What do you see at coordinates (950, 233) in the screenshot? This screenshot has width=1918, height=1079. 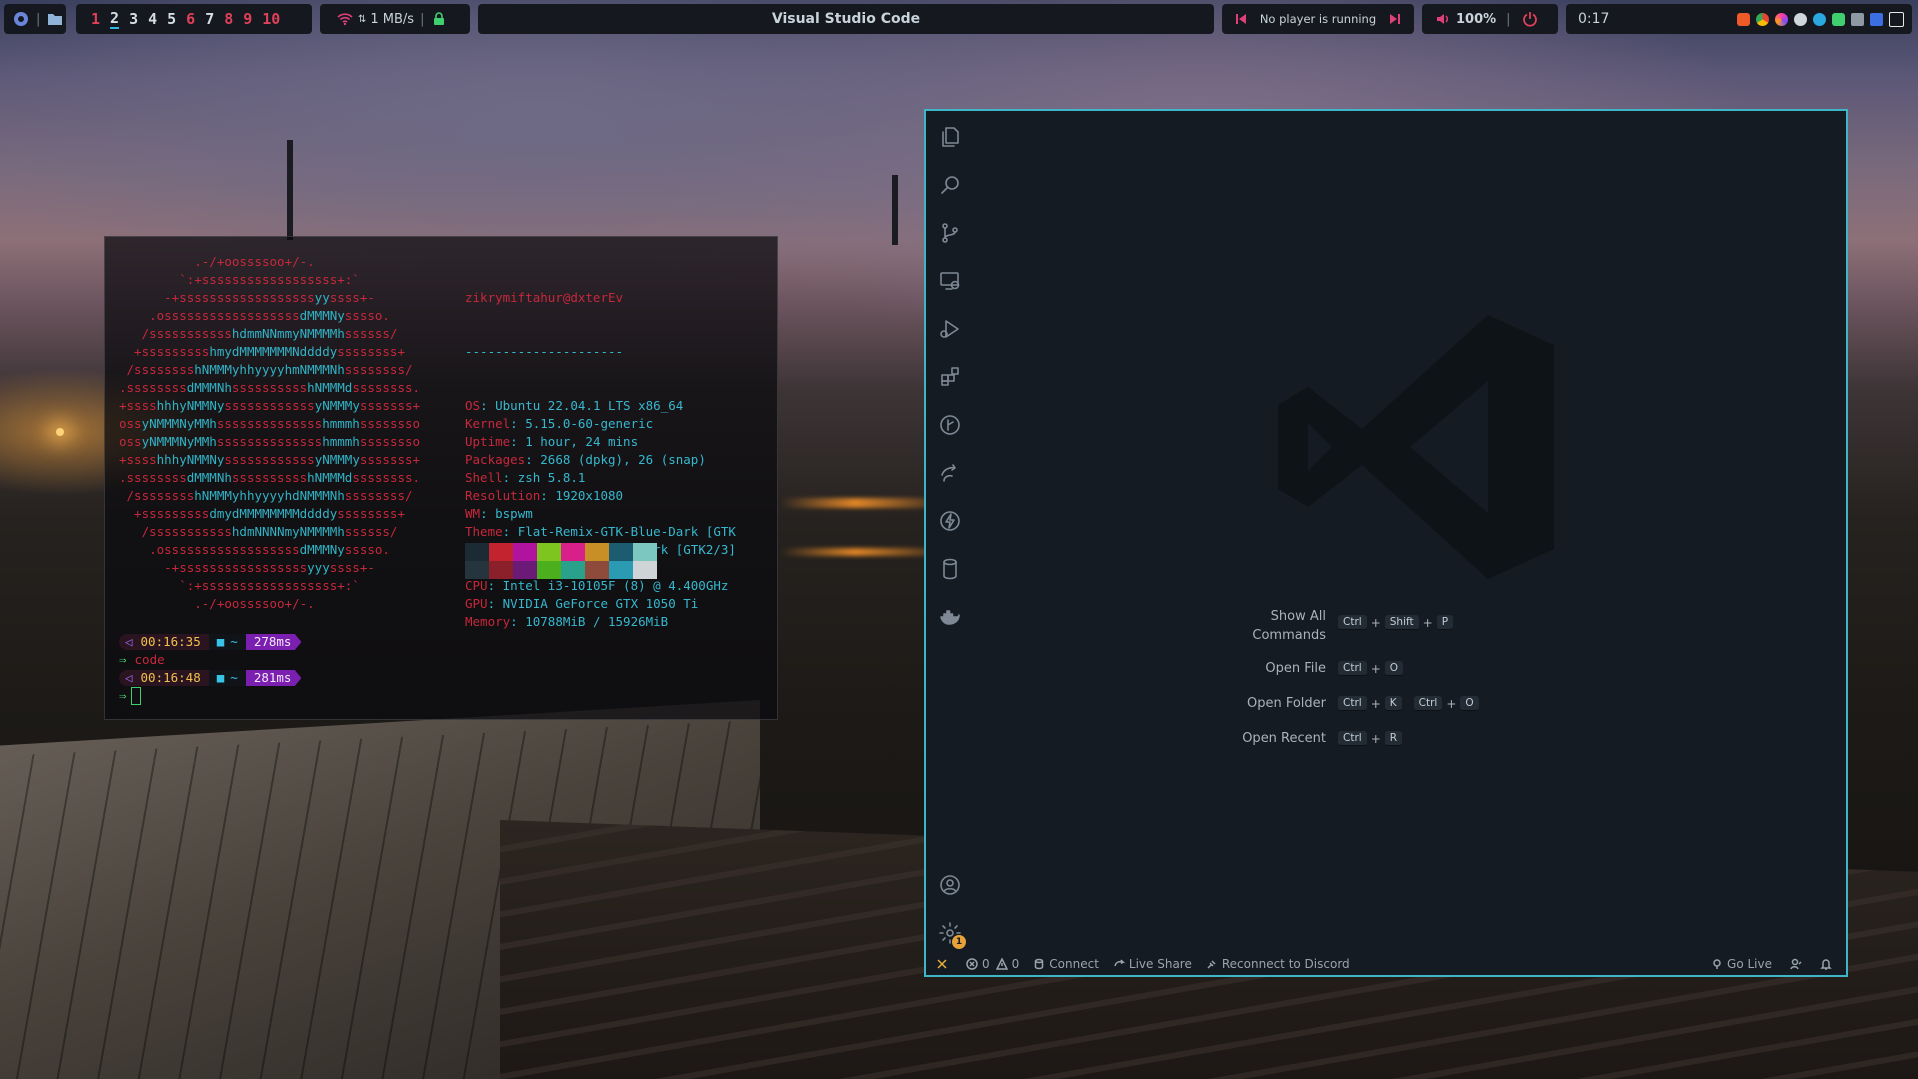 I see `source-control-icon` at bounding box center [950, 233].